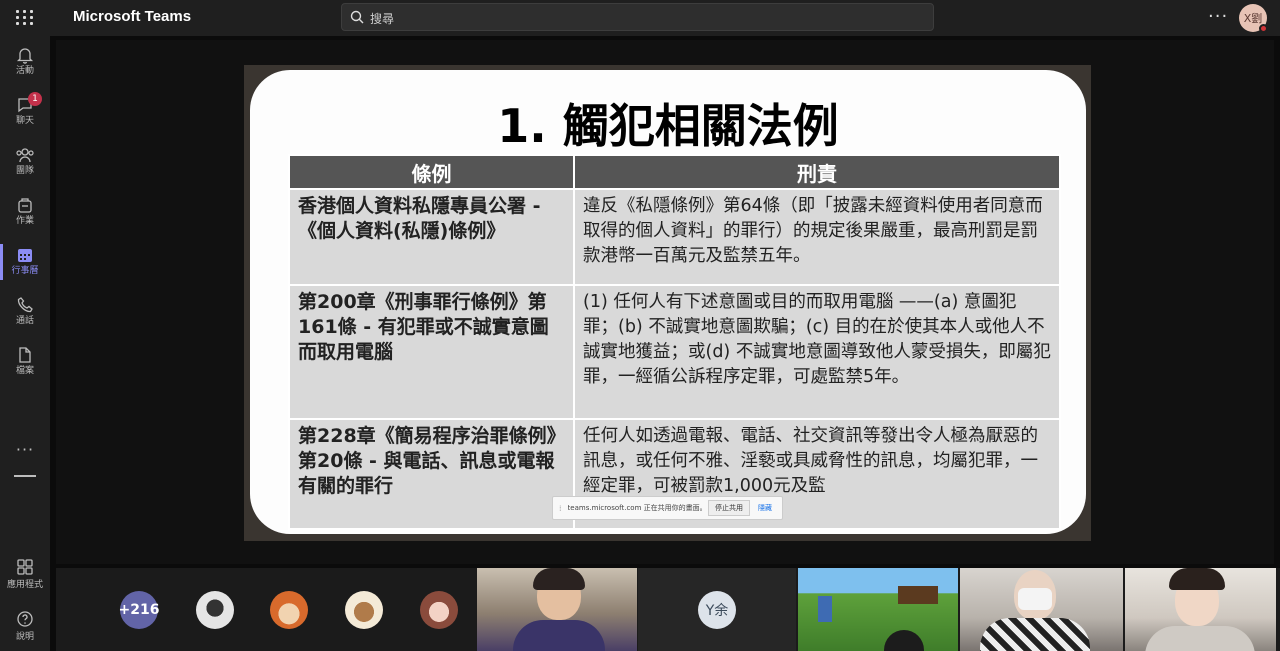 The width and height of the screenshot is (1280, 651). I want to click on app-launcher-icon, so click(25, 17).